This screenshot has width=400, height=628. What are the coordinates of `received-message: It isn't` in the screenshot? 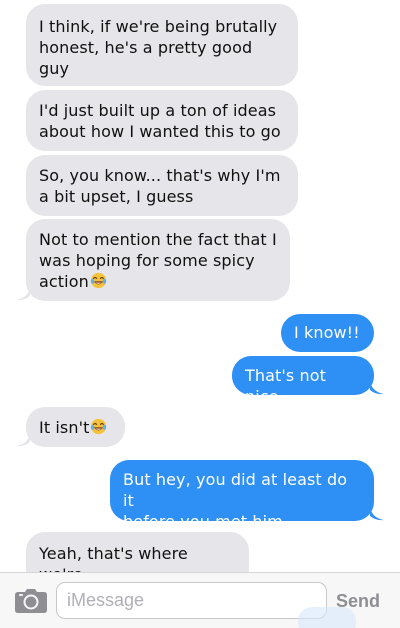 It's located at (75, 427).